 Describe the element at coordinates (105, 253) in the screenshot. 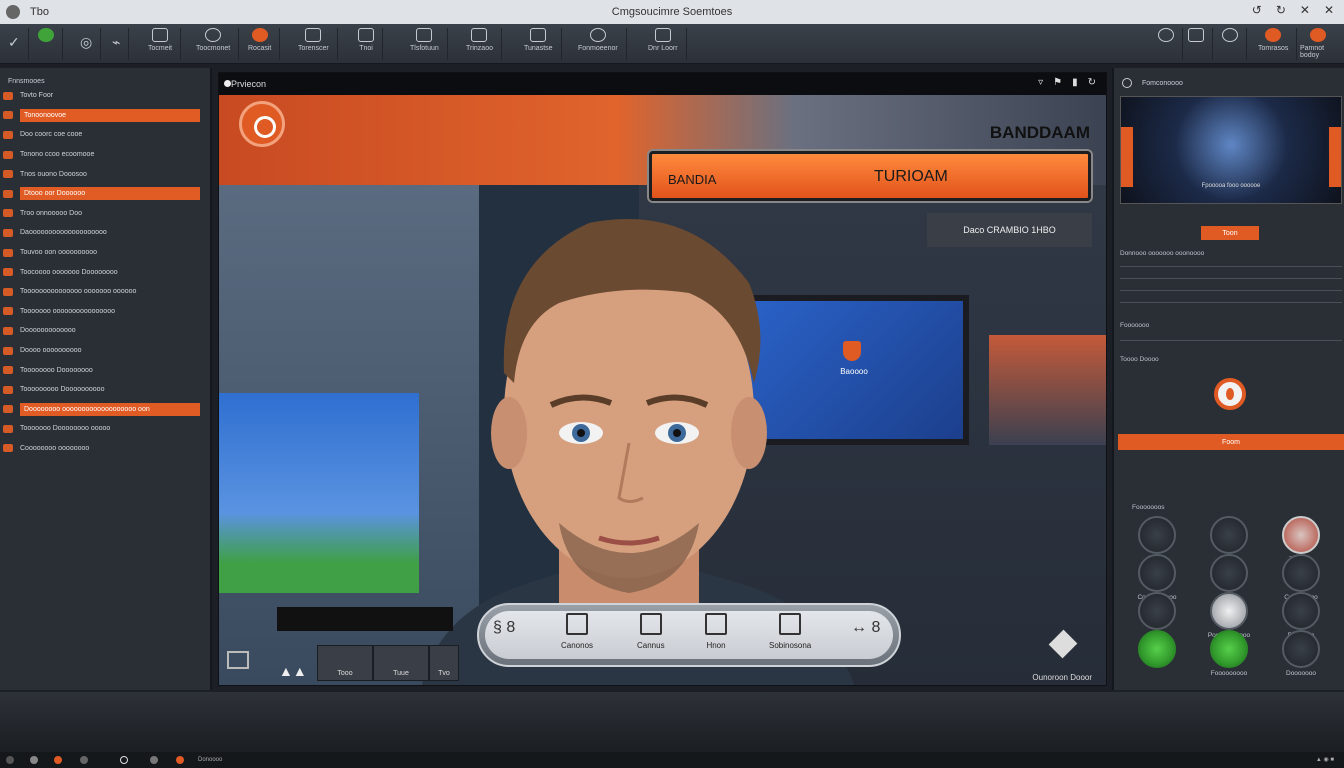

I see `sidebar-item: Touvoo oon oooooooooo` at that location.